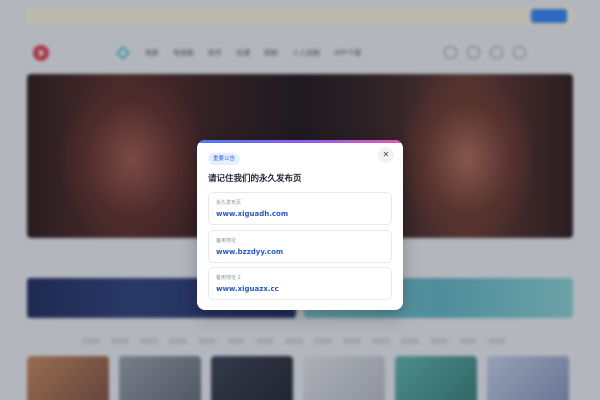  What do you see at coordinates (300, 246) in the screenshot?
I see `address-card-backup-1: 备用地址 www.bzzdyy.com` at bounding box center [300, 246].